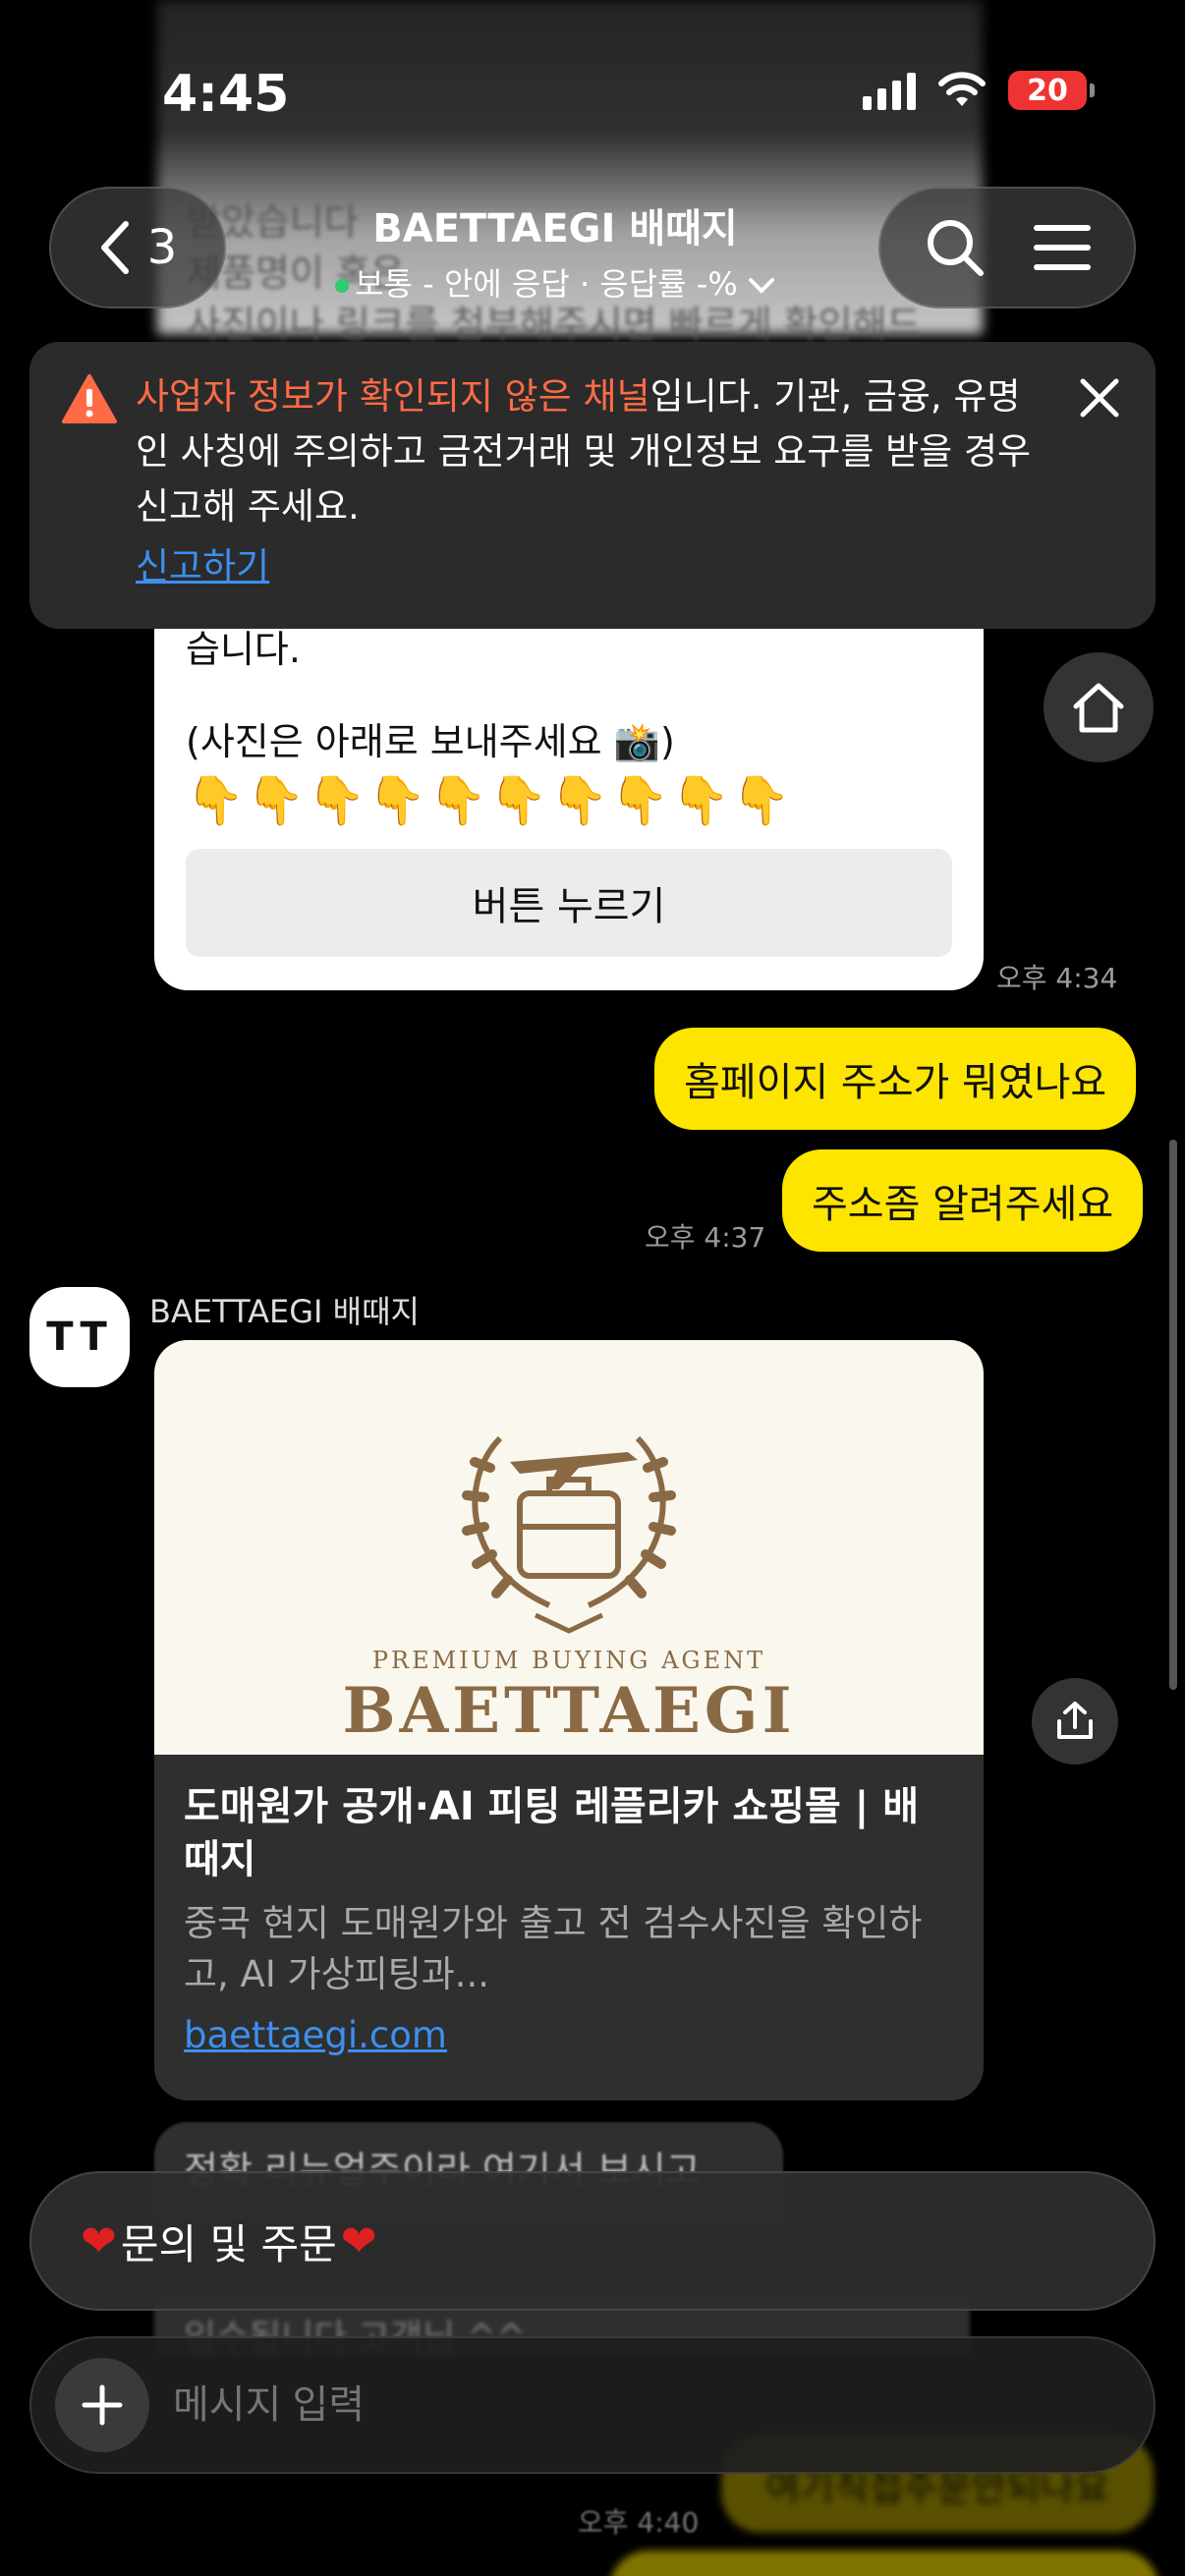  Describe the element at coordinates (552, 1833) in the screenshot. I see `link-title: 도매원가 공개·AI 피팅 레플리카 쇼핑몰 | 배때지` at that location.